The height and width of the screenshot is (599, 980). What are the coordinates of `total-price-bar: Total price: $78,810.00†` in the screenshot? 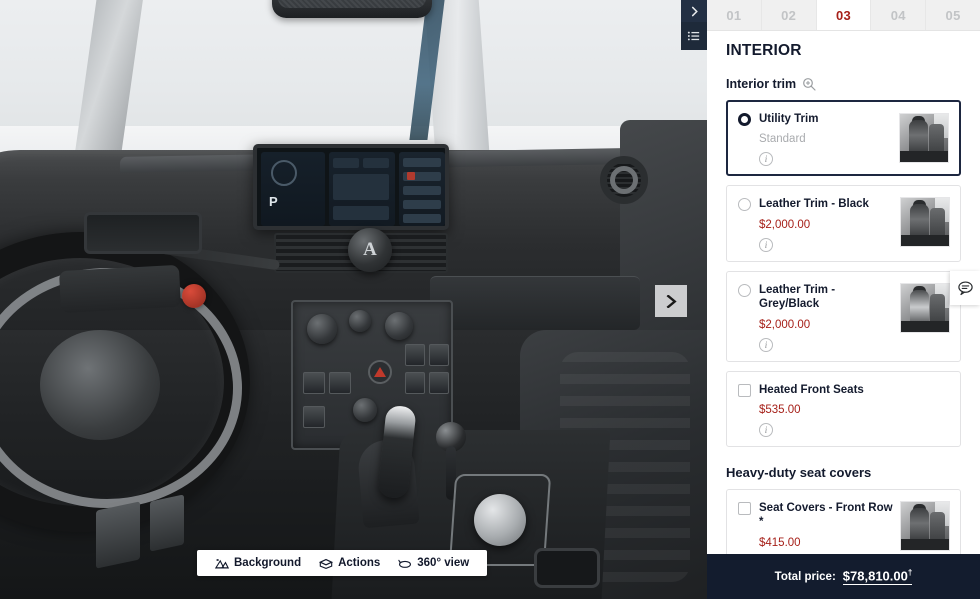 It's located at (843, 576).